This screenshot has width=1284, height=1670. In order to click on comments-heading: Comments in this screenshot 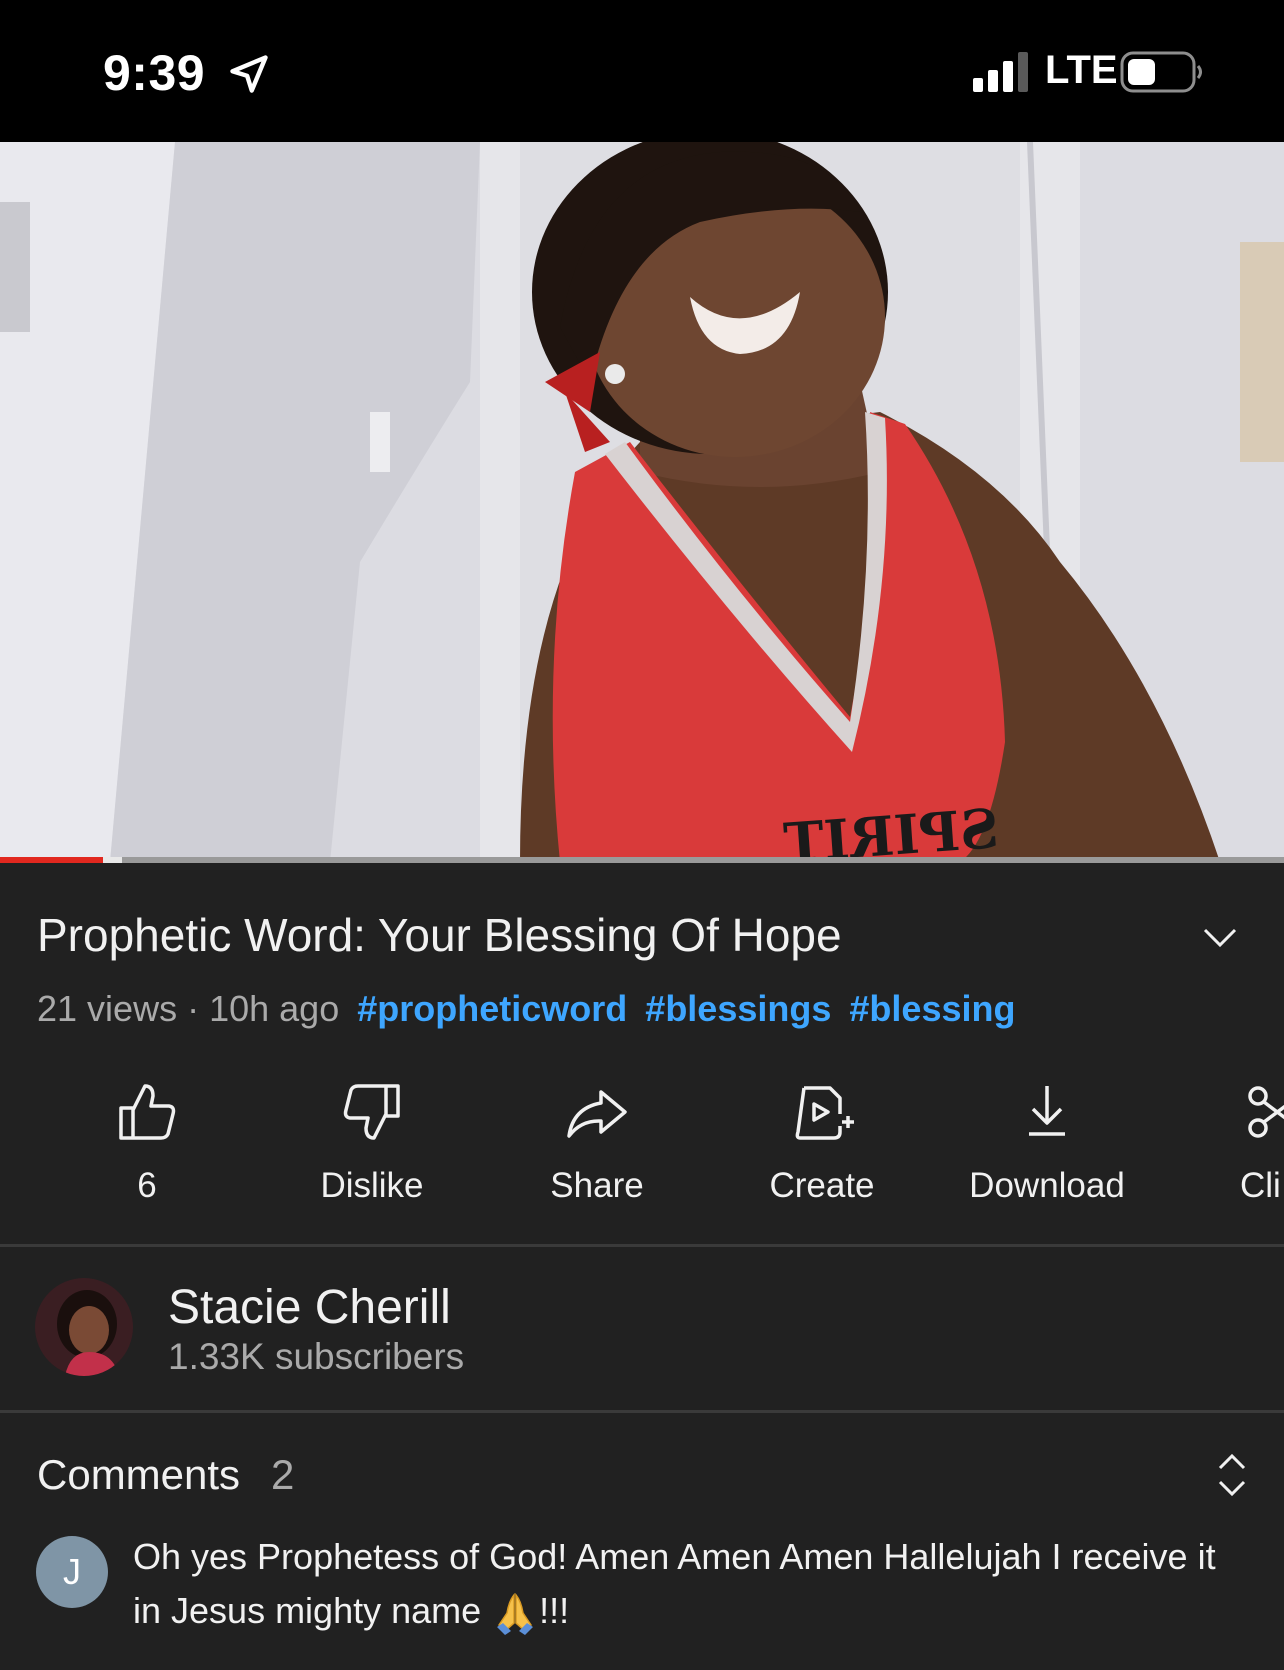, I will do `click(138, 1475)`.